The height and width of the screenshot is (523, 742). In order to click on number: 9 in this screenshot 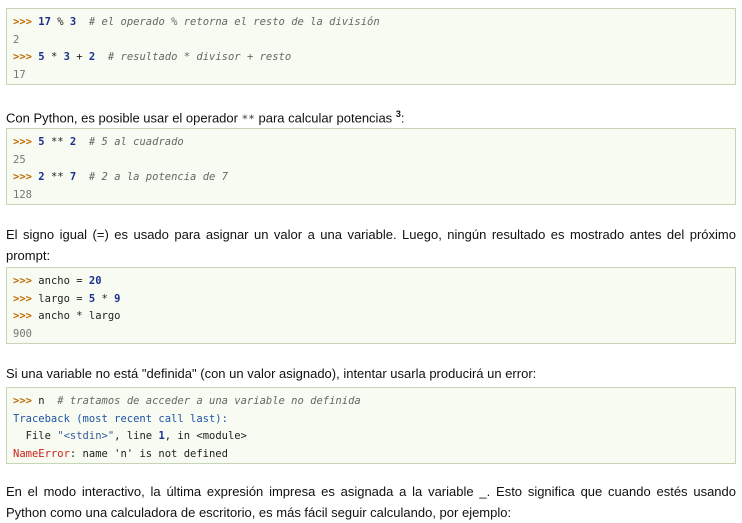, I will do `click(117, 298)`.